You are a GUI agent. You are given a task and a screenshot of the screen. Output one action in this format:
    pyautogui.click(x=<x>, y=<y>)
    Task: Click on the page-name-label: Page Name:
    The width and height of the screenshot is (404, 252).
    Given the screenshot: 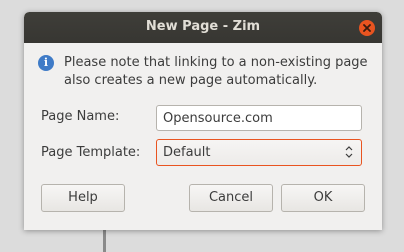 What is the action you would take?
    pyautogui.click(x=80, y=116)
    